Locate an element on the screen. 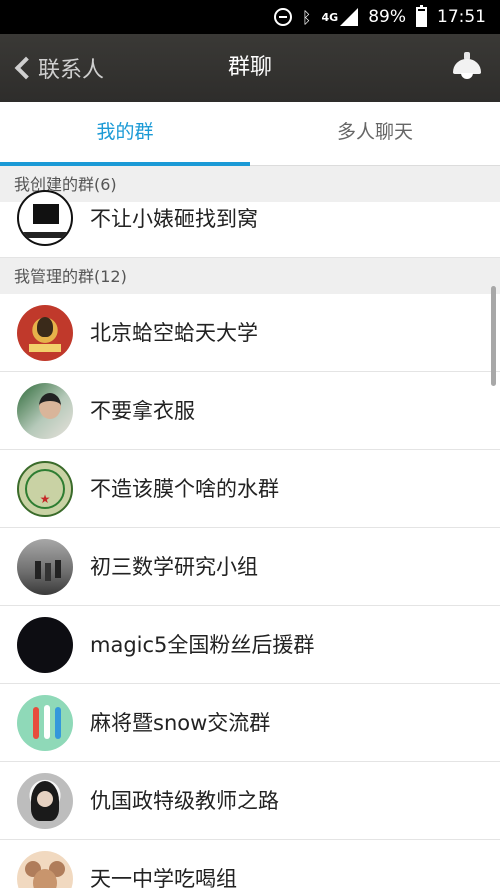  tab-multi-chat: 多人聊天 is located at coordinates (375, 133).